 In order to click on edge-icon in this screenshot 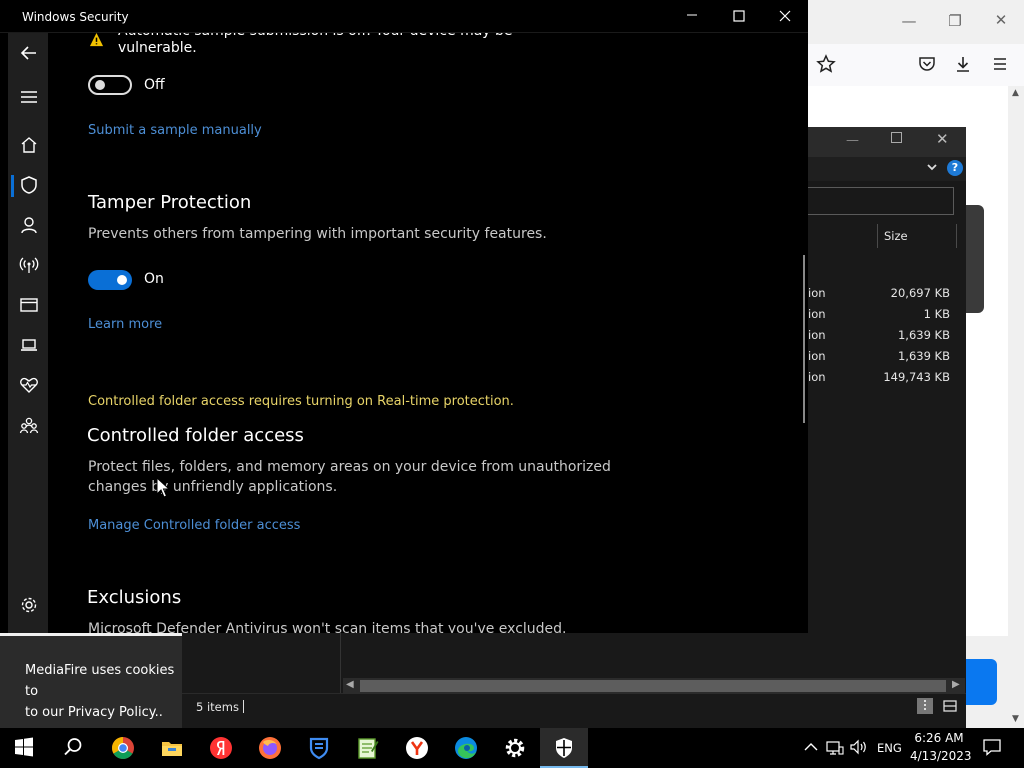, I will do `click(466, 748)`.